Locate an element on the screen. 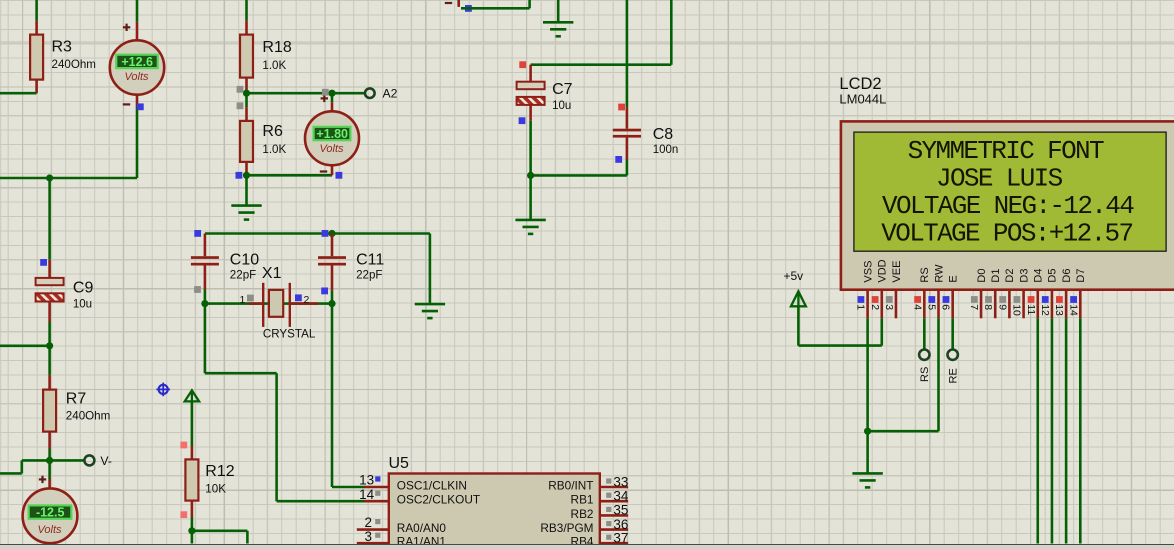 This screenshot has height=549, width=1174. svg-text: E is located at coordinates (953, 278).